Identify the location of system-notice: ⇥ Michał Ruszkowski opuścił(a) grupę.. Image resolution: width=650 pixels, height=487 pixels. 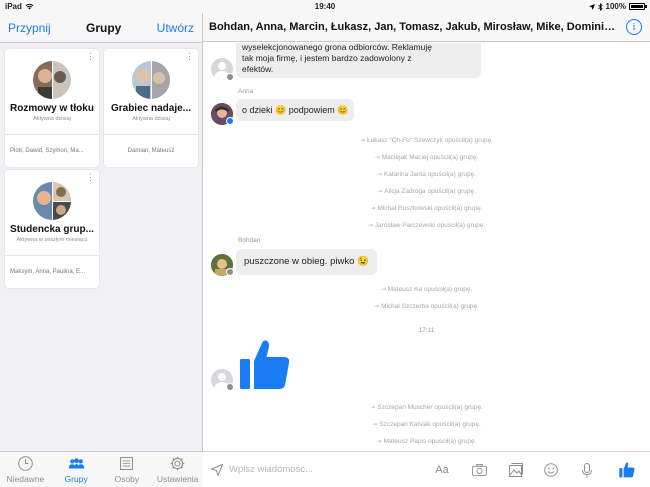
(426, 208).